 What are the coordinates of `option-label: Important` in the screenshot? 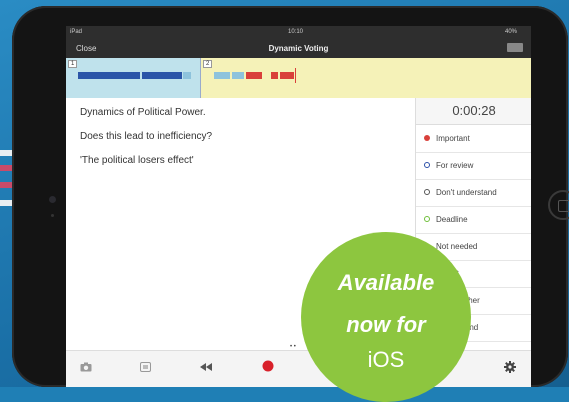 It's located at (453, 138).